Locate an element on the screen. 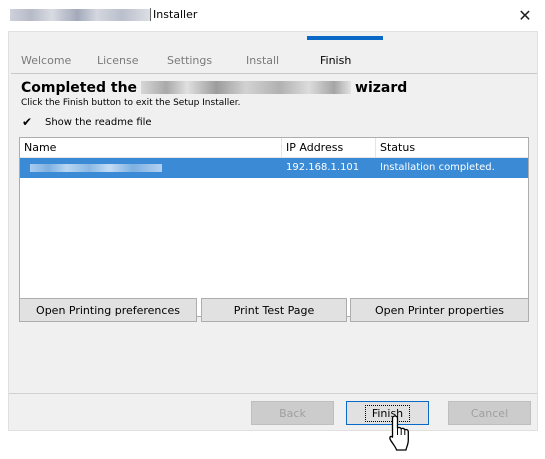 This screenshot has width=545, height=459. table-header: Name IP Address Status is located at coordinates (274, 148).